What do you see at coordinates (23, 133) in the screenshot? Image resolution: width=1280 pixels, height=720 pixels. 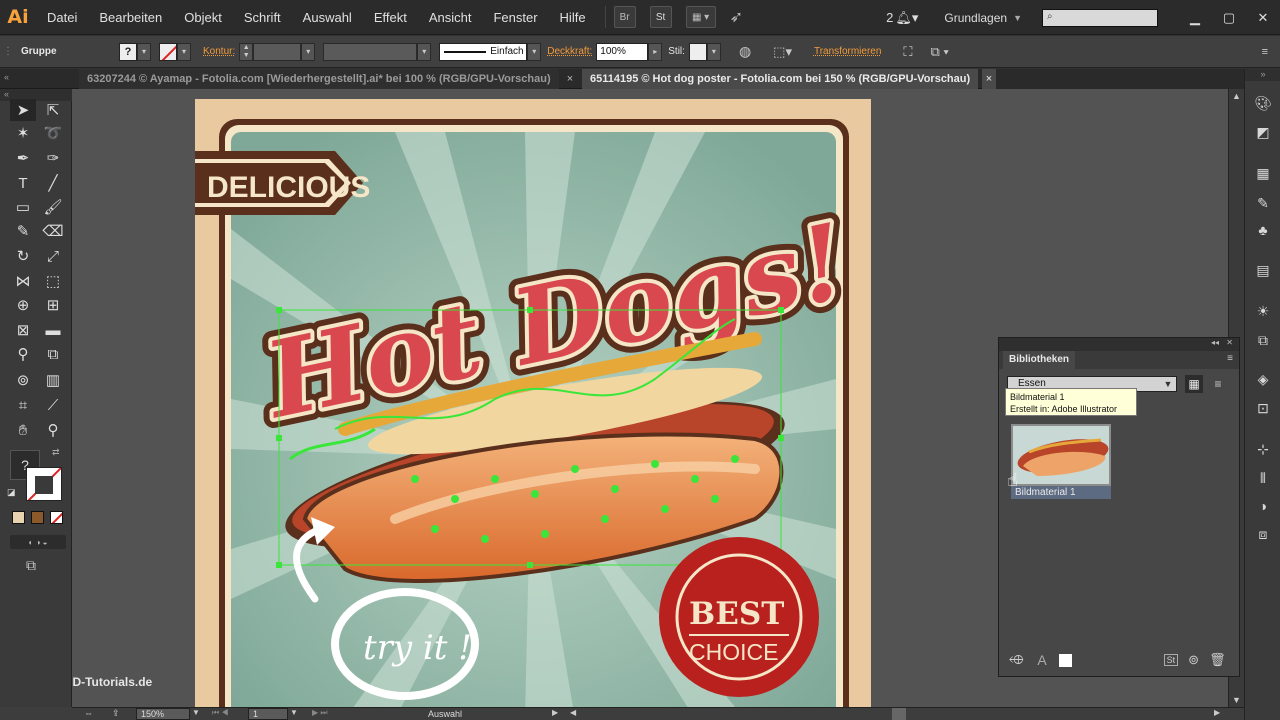 I see `magic-wand-tool-icon: ✶` at bounding box center [23, 133].